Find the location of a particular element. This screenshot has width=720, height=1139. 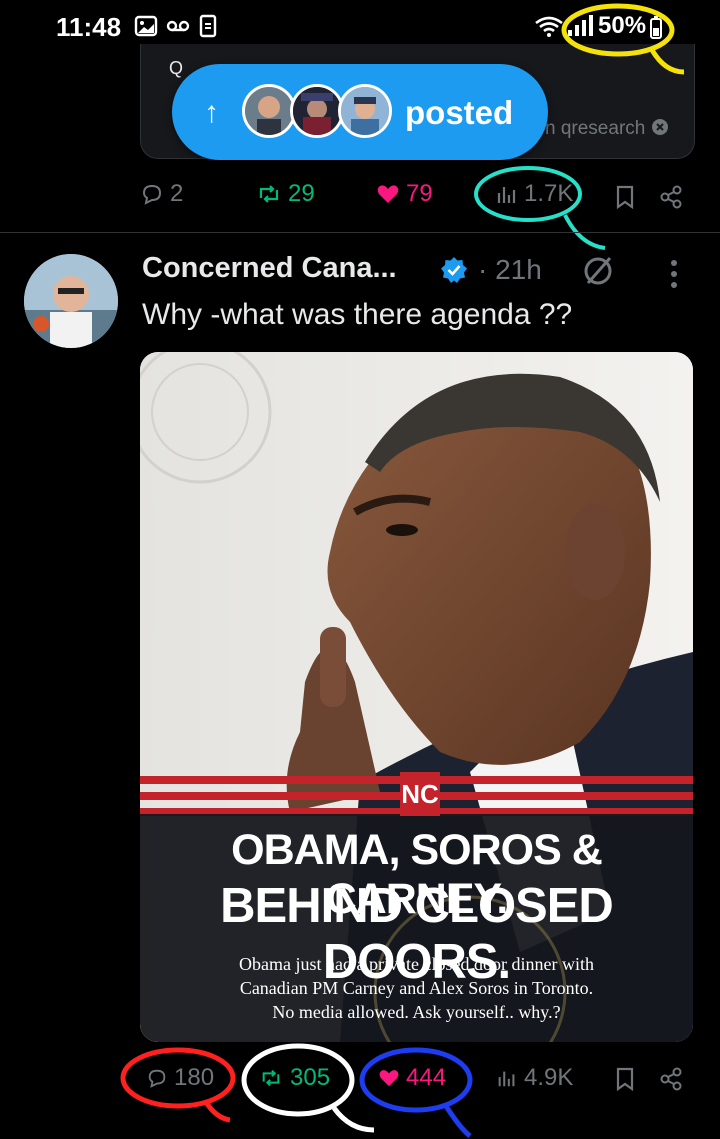

grok-icon is located at coordinates (598, 271).